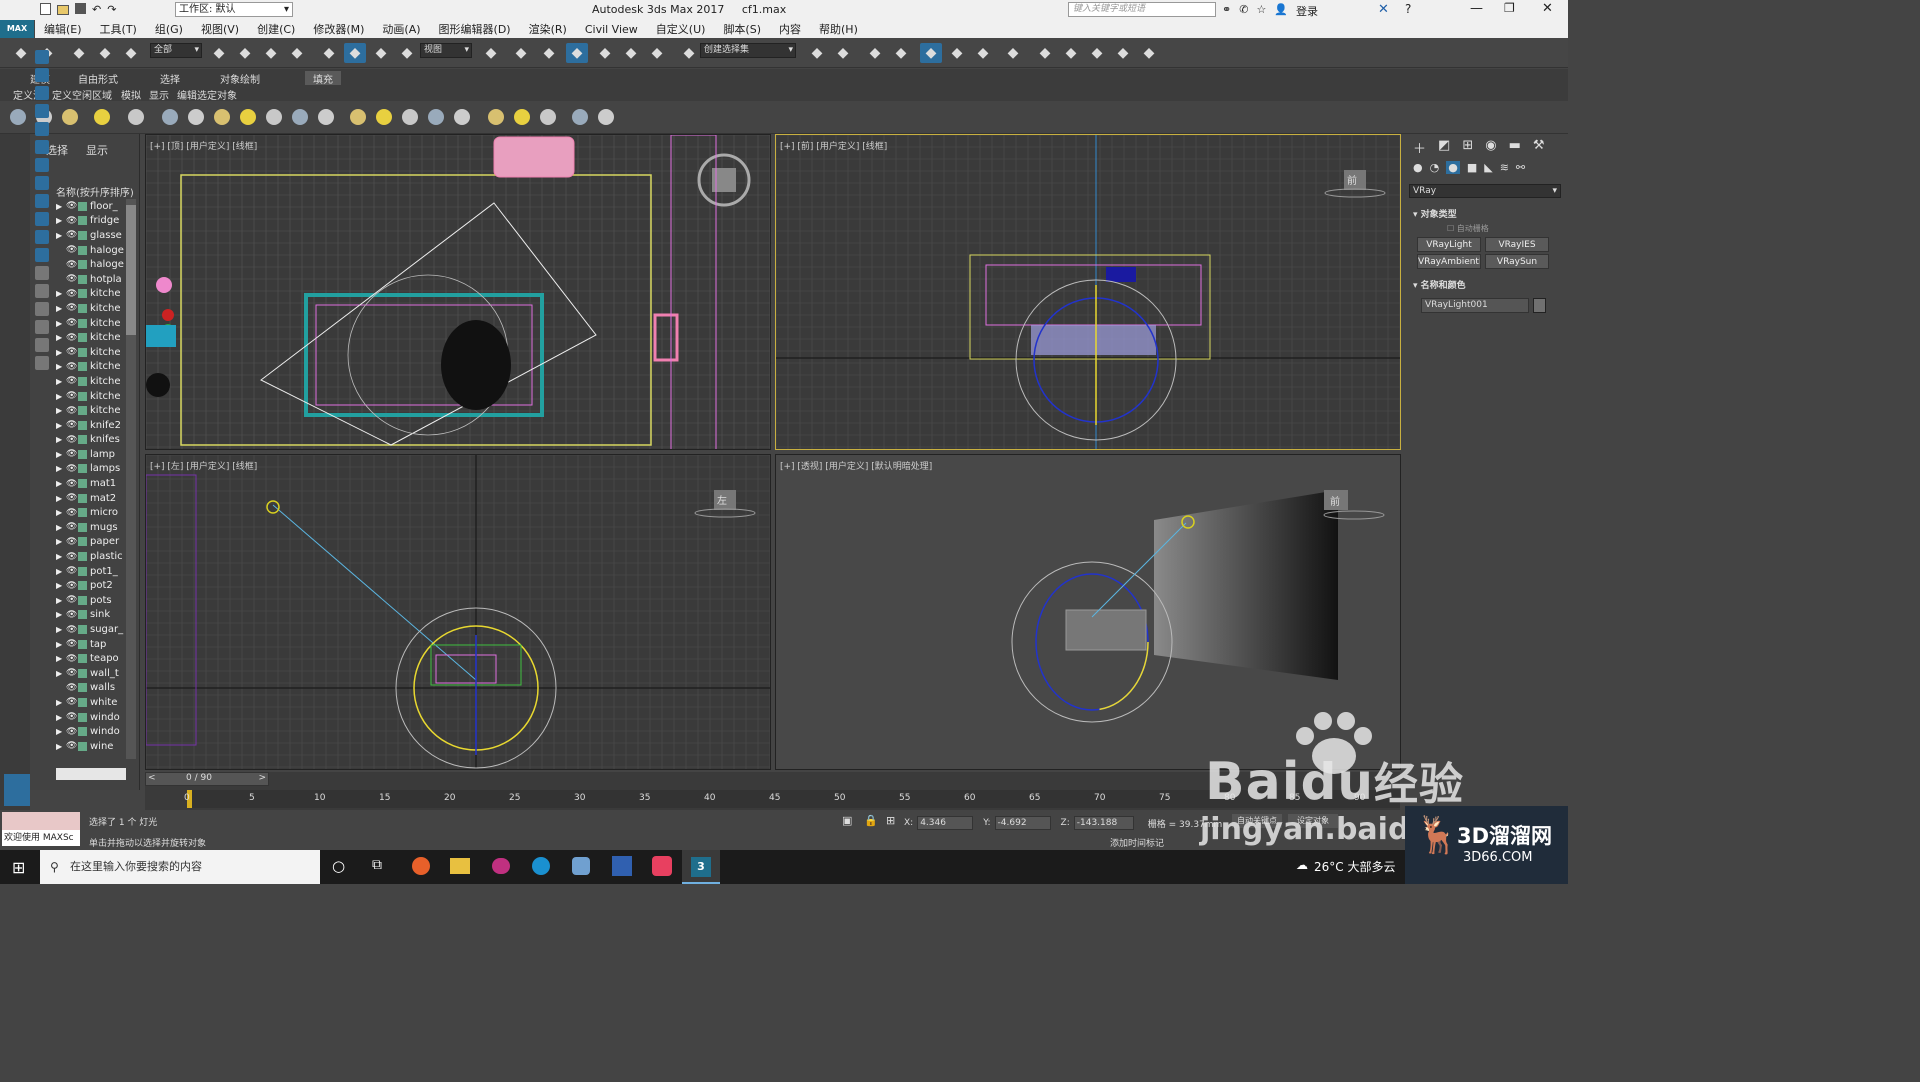  What do you see at coordinates (1137, 842) in the screenshot?
I see `add-time-tag: 添加时间标记` at bounding box center [1137, 842].